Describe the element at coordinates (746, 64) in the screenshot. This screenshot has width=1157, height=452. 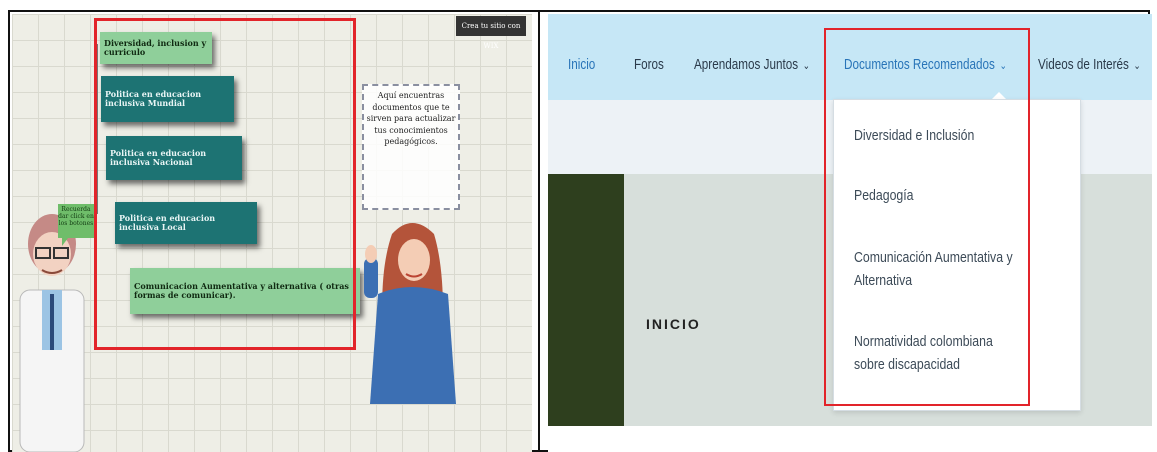
I see `nav-aprendamos-label: Aprendamos Juntos` at that location.